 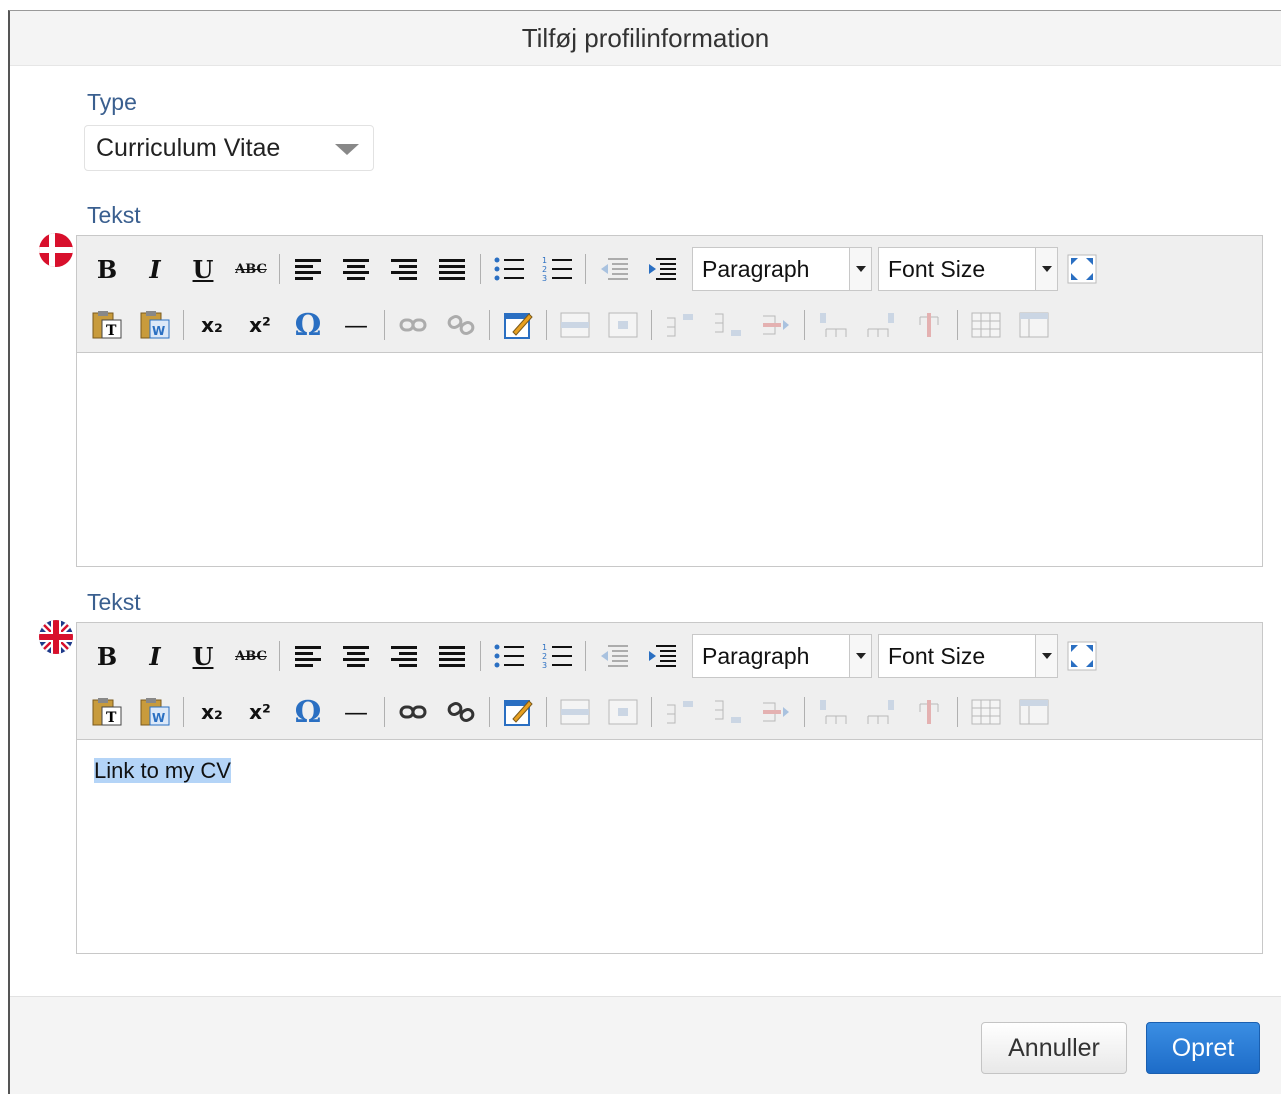 I want to click on insert-row-before-icon, so click(x=680, y=325).